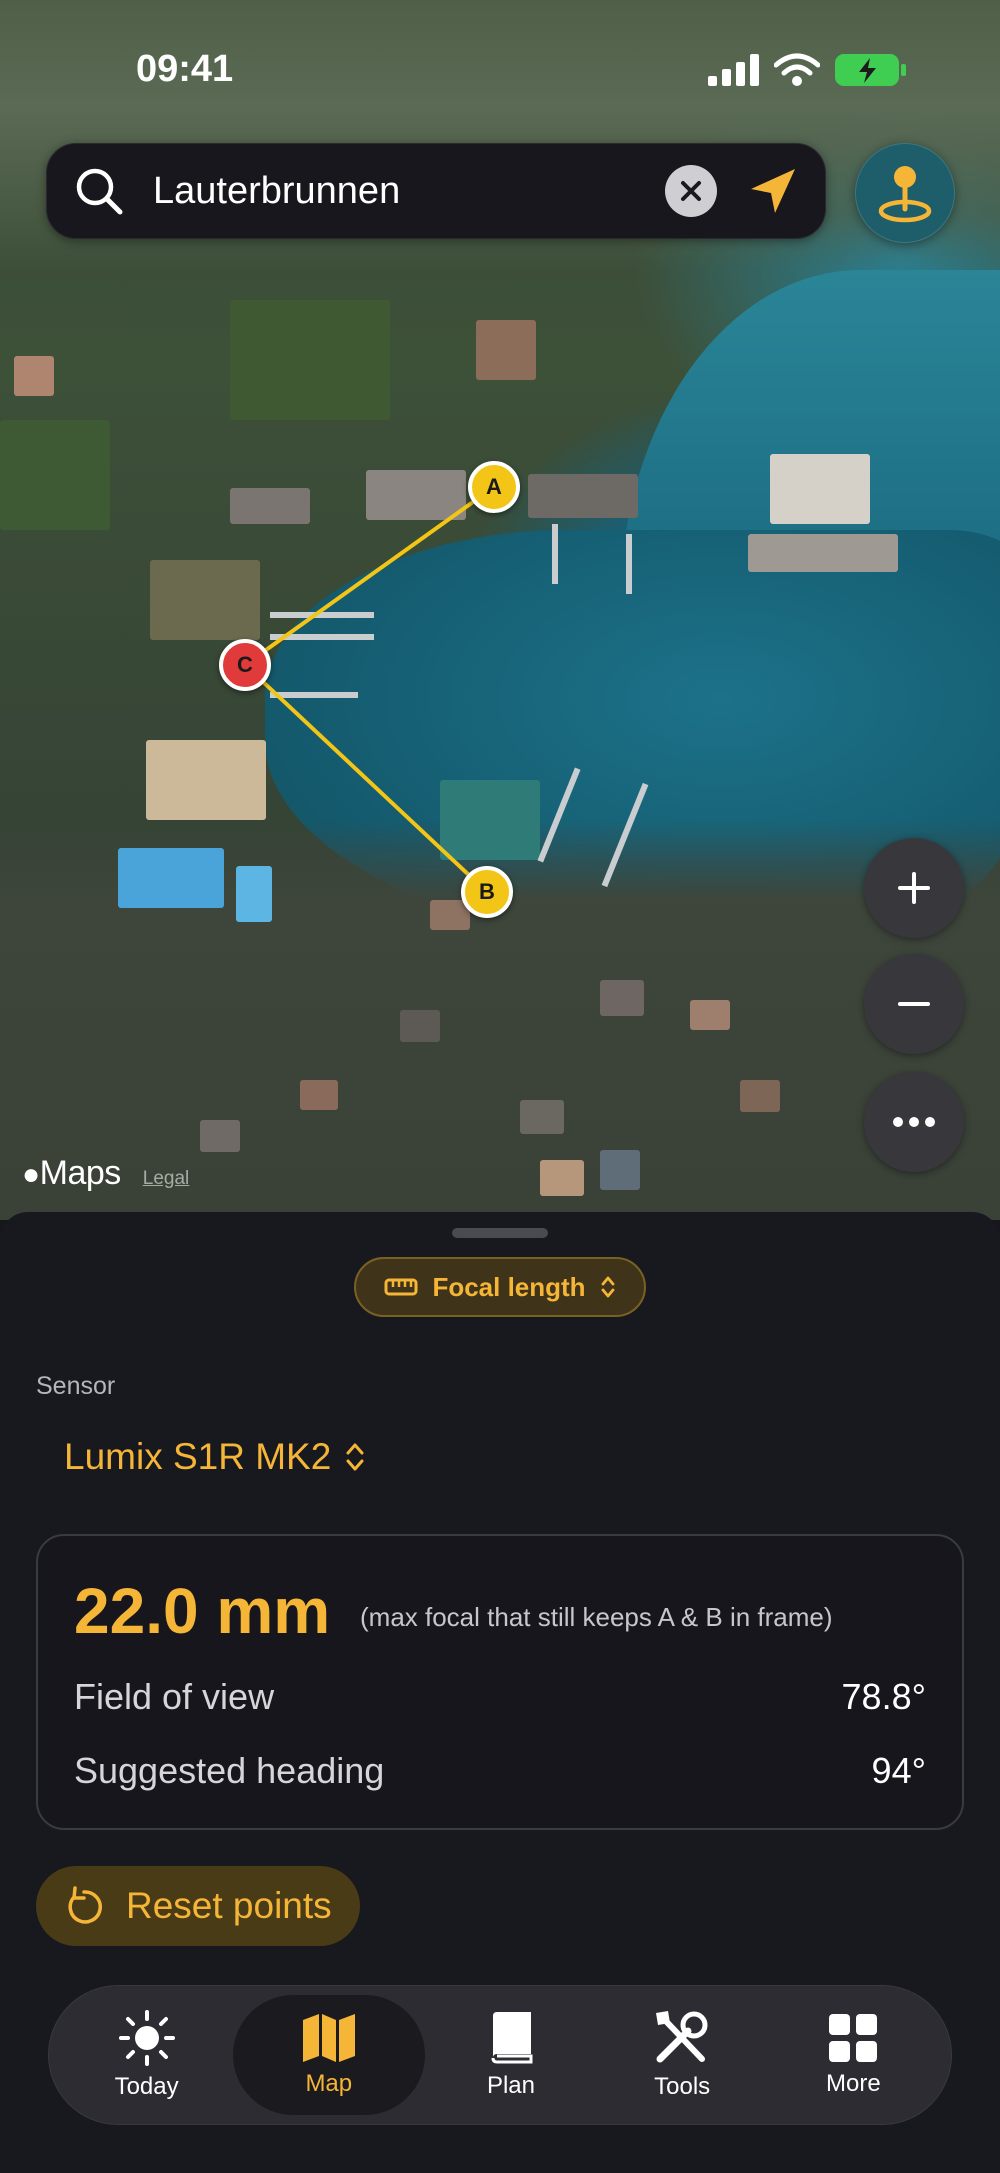 The width and height of the screenshot is (1000, 2173). I want to click on heading-label: Suggested heading, so click(229, 1770).